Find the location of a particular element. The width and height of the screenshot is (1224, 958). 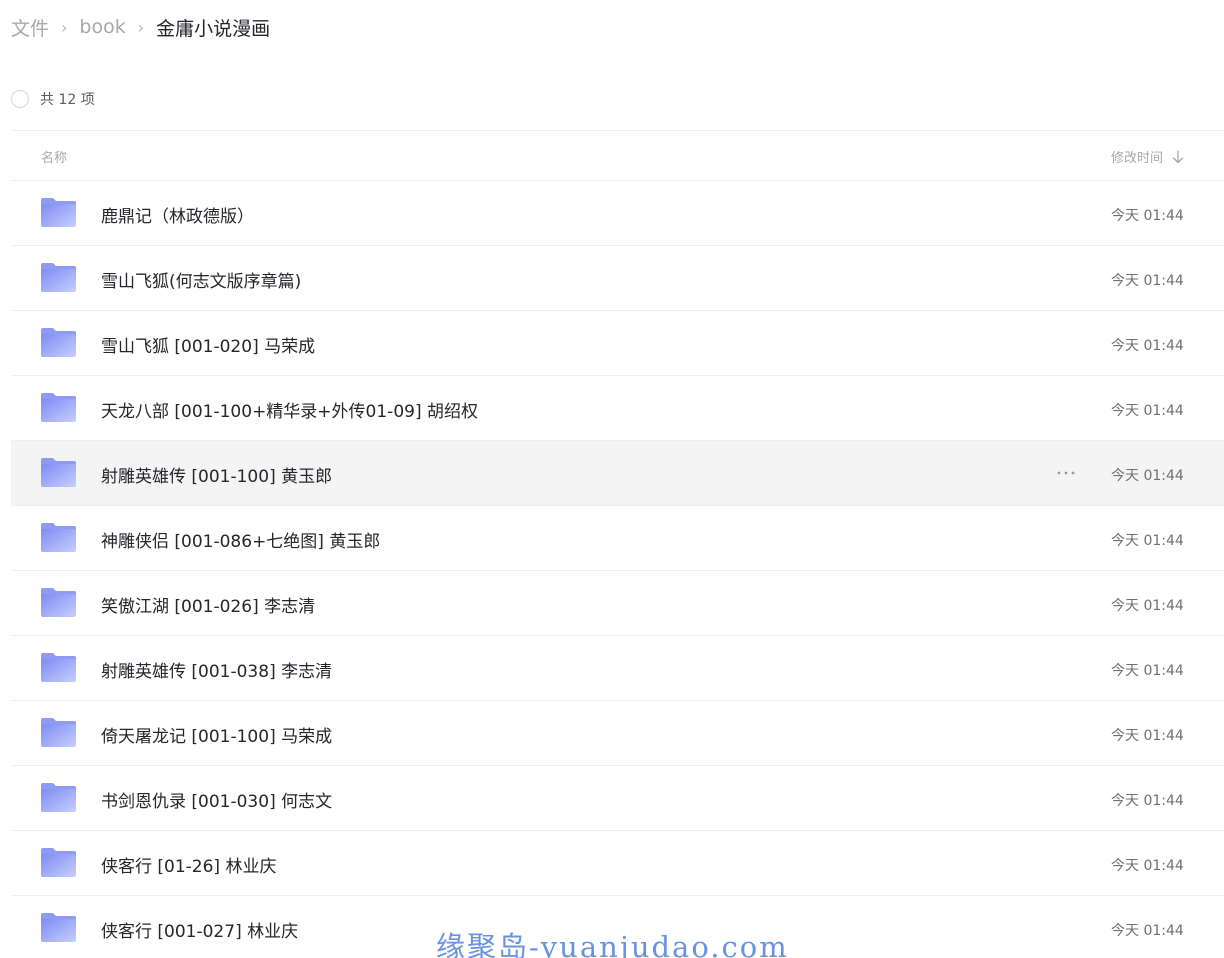

file-name: 笑傲江湖 [001-026] 李志清 is located at coordinates (208, 604).